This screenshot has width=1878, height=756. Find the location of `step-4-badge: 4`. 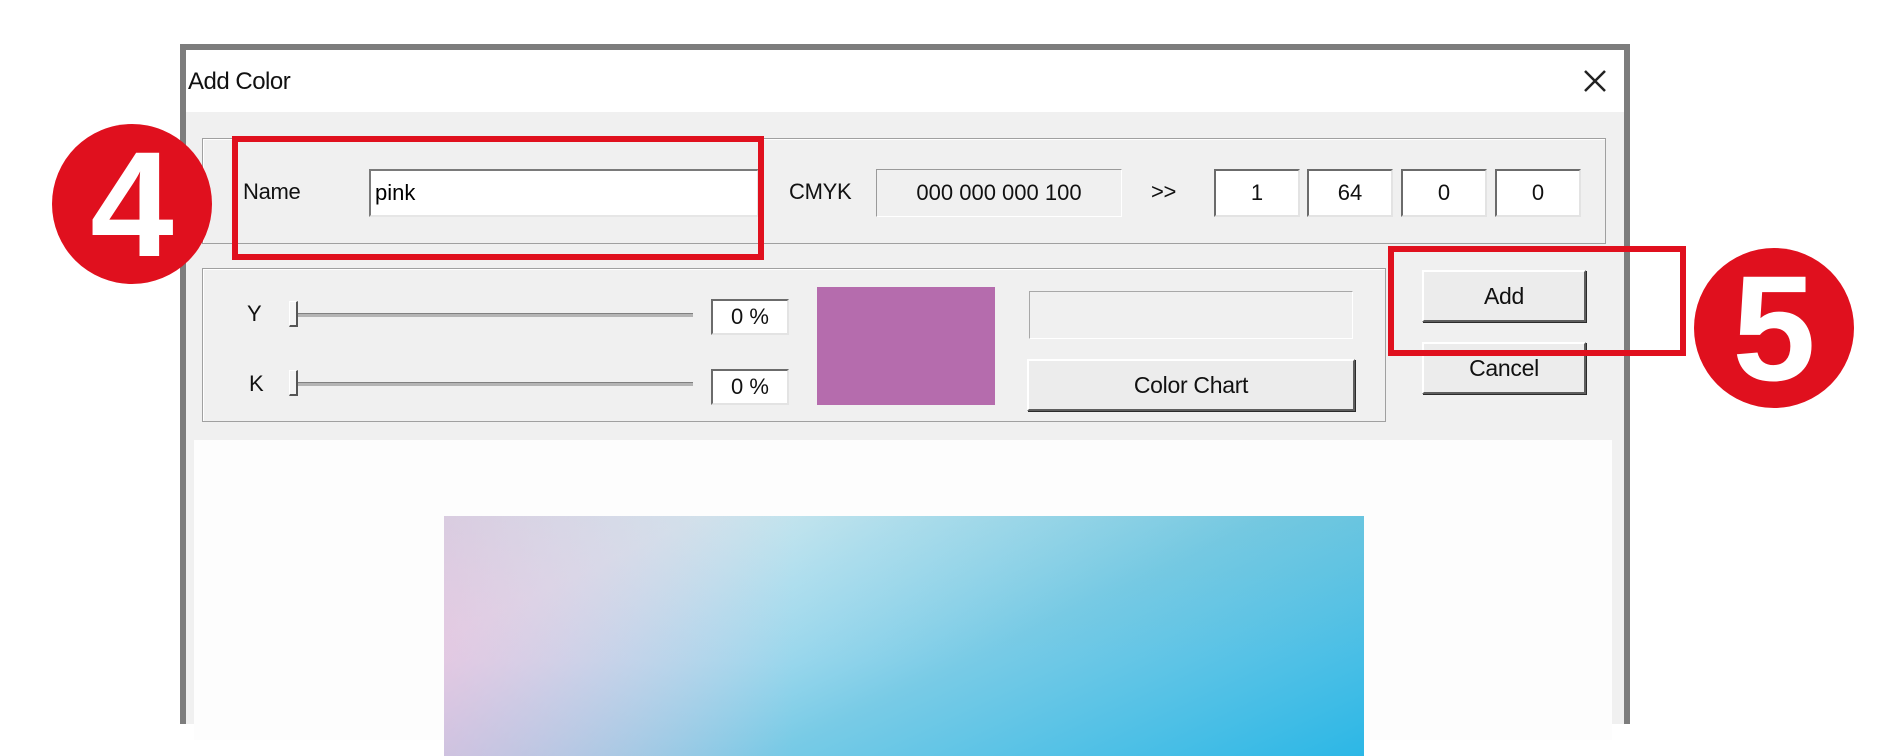

step-4-badge: 4 is located at coordinates (132, 204).